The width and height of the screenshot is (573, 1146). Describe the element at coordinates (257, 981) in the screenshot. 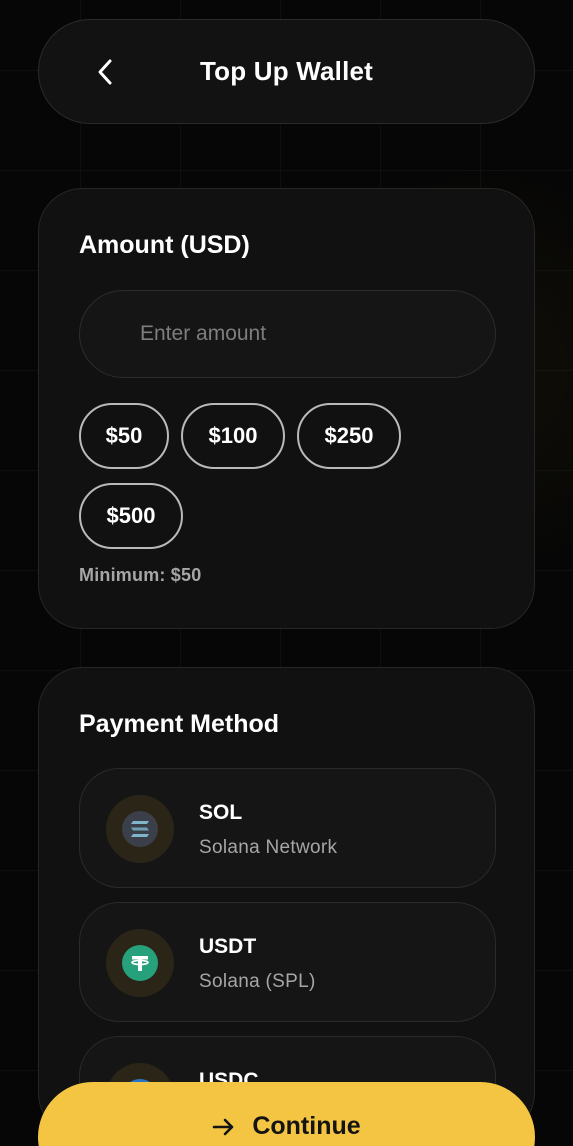

I see `method-network: Solana (SPL)` at that location.